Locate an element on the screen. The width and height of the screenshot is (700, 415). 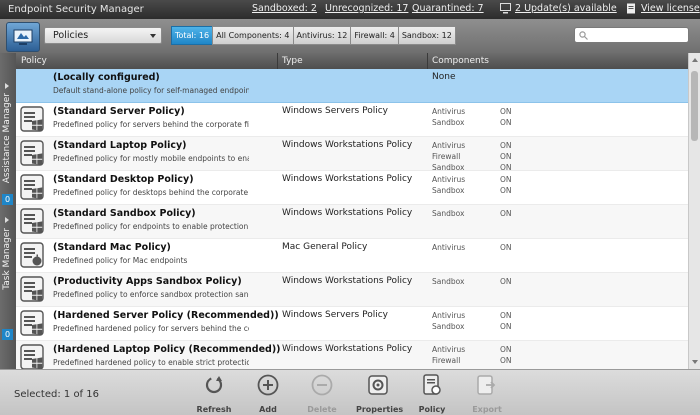
delete-button: Delete is located at coordinates (322, 394).